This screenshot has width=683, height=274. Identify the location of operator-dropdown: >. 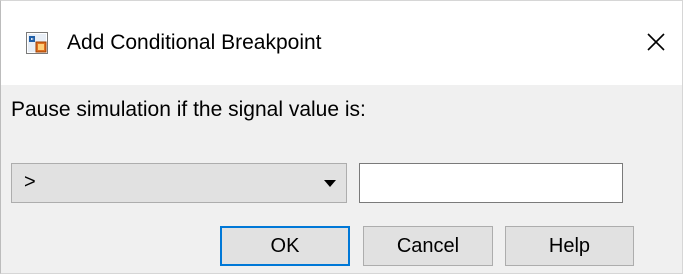
(179, 183).